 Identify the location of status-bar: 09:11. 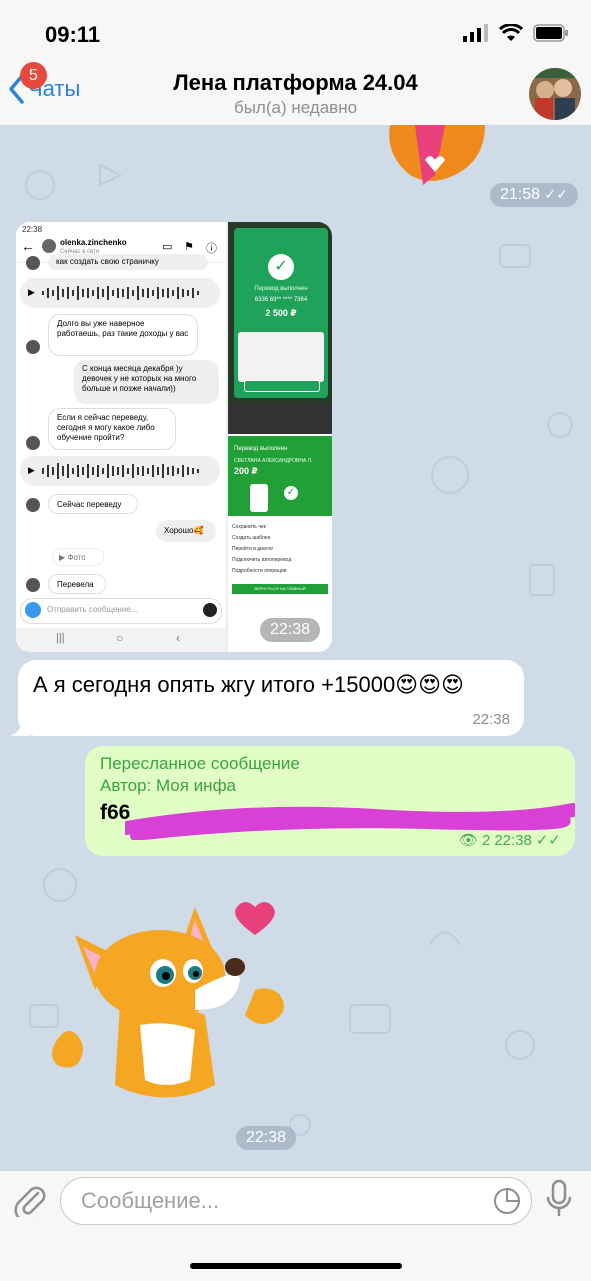
(295, 30).